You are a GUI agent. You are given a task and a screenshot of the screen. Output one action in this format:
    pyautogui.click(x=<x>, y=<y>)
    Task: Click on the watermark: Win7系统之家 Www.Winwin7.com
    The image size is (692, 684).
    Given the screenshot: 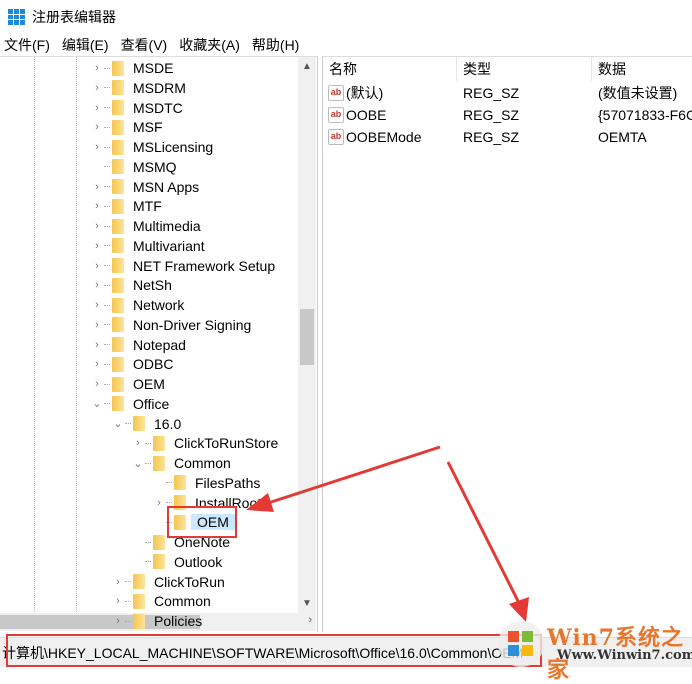 What is the action you would take?
    pyautogui.click(x=593, y=650)
    